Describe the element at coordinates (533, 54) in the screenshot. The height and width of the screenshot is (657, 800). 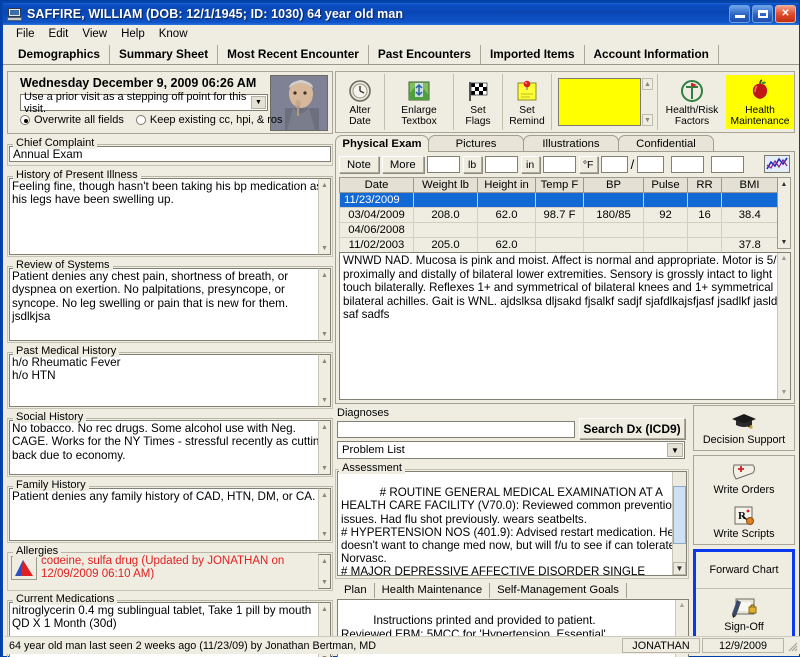
I see `tab-imported-items: Imported Items` at that location.